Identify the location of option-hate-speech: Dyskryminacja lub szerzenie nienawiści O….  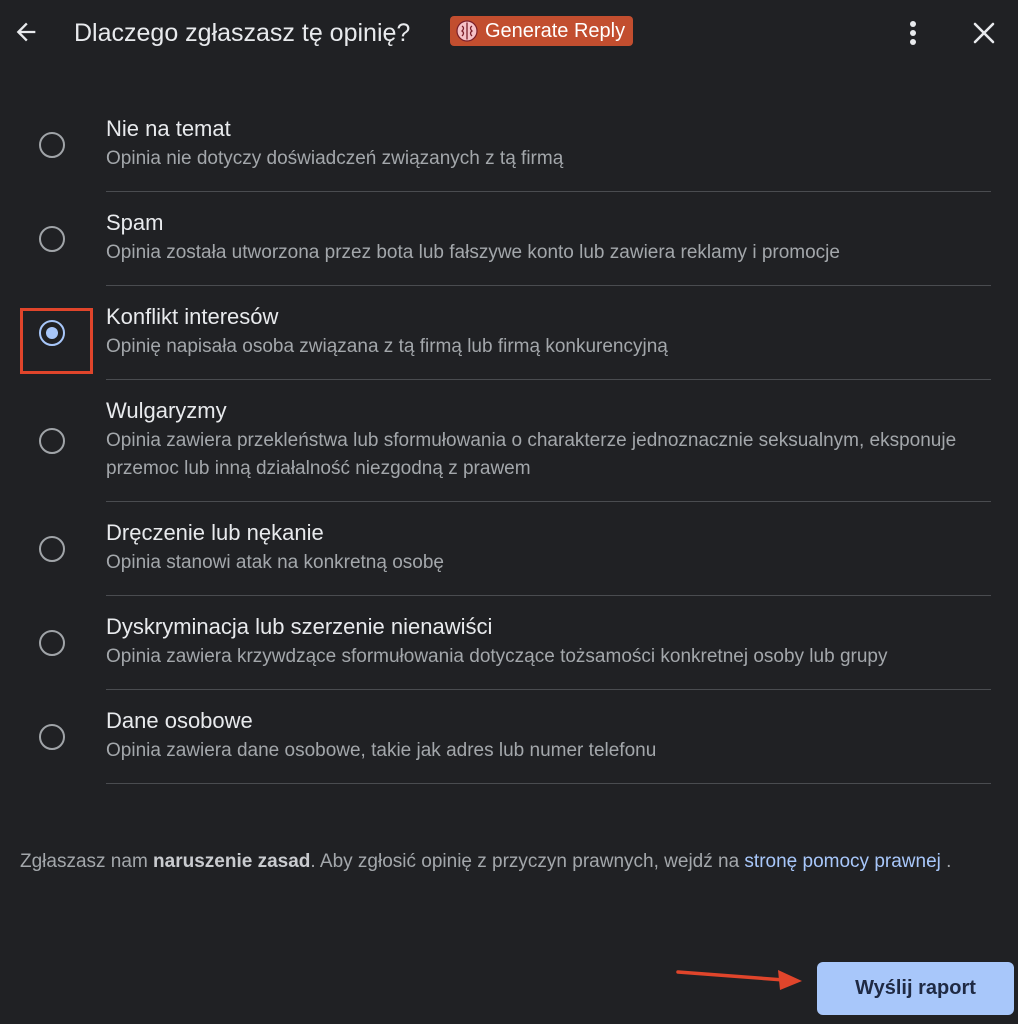
(509, 643).